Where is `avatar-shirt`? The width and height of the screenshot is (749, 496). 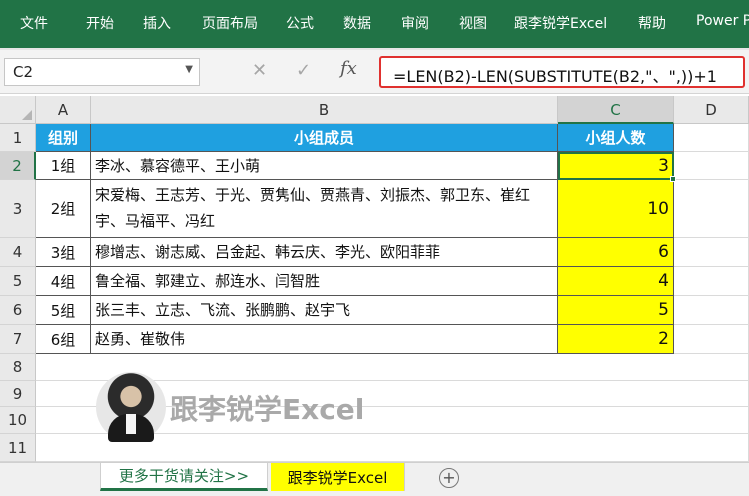 avatar-shirt is located at coordinates (131, 424).